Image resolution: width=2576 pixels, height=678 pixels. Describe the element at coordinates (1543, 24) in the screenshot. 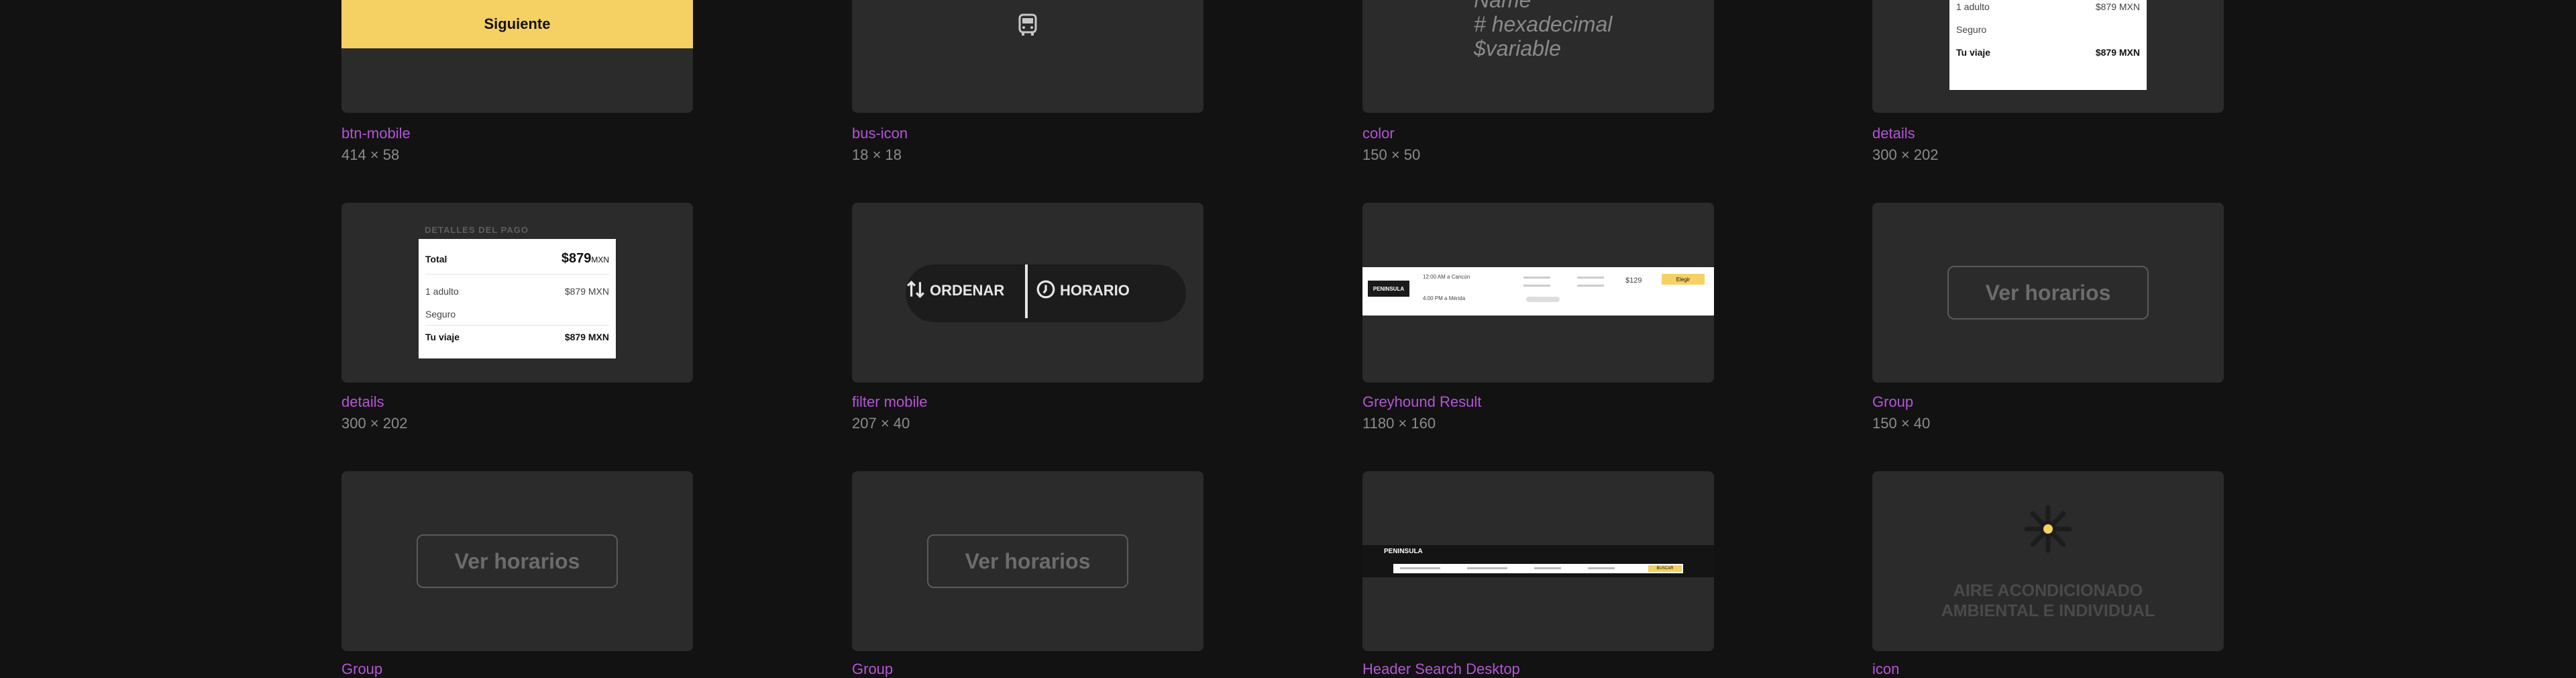

I see `color-hex-text: # hexadecimal` at that location.